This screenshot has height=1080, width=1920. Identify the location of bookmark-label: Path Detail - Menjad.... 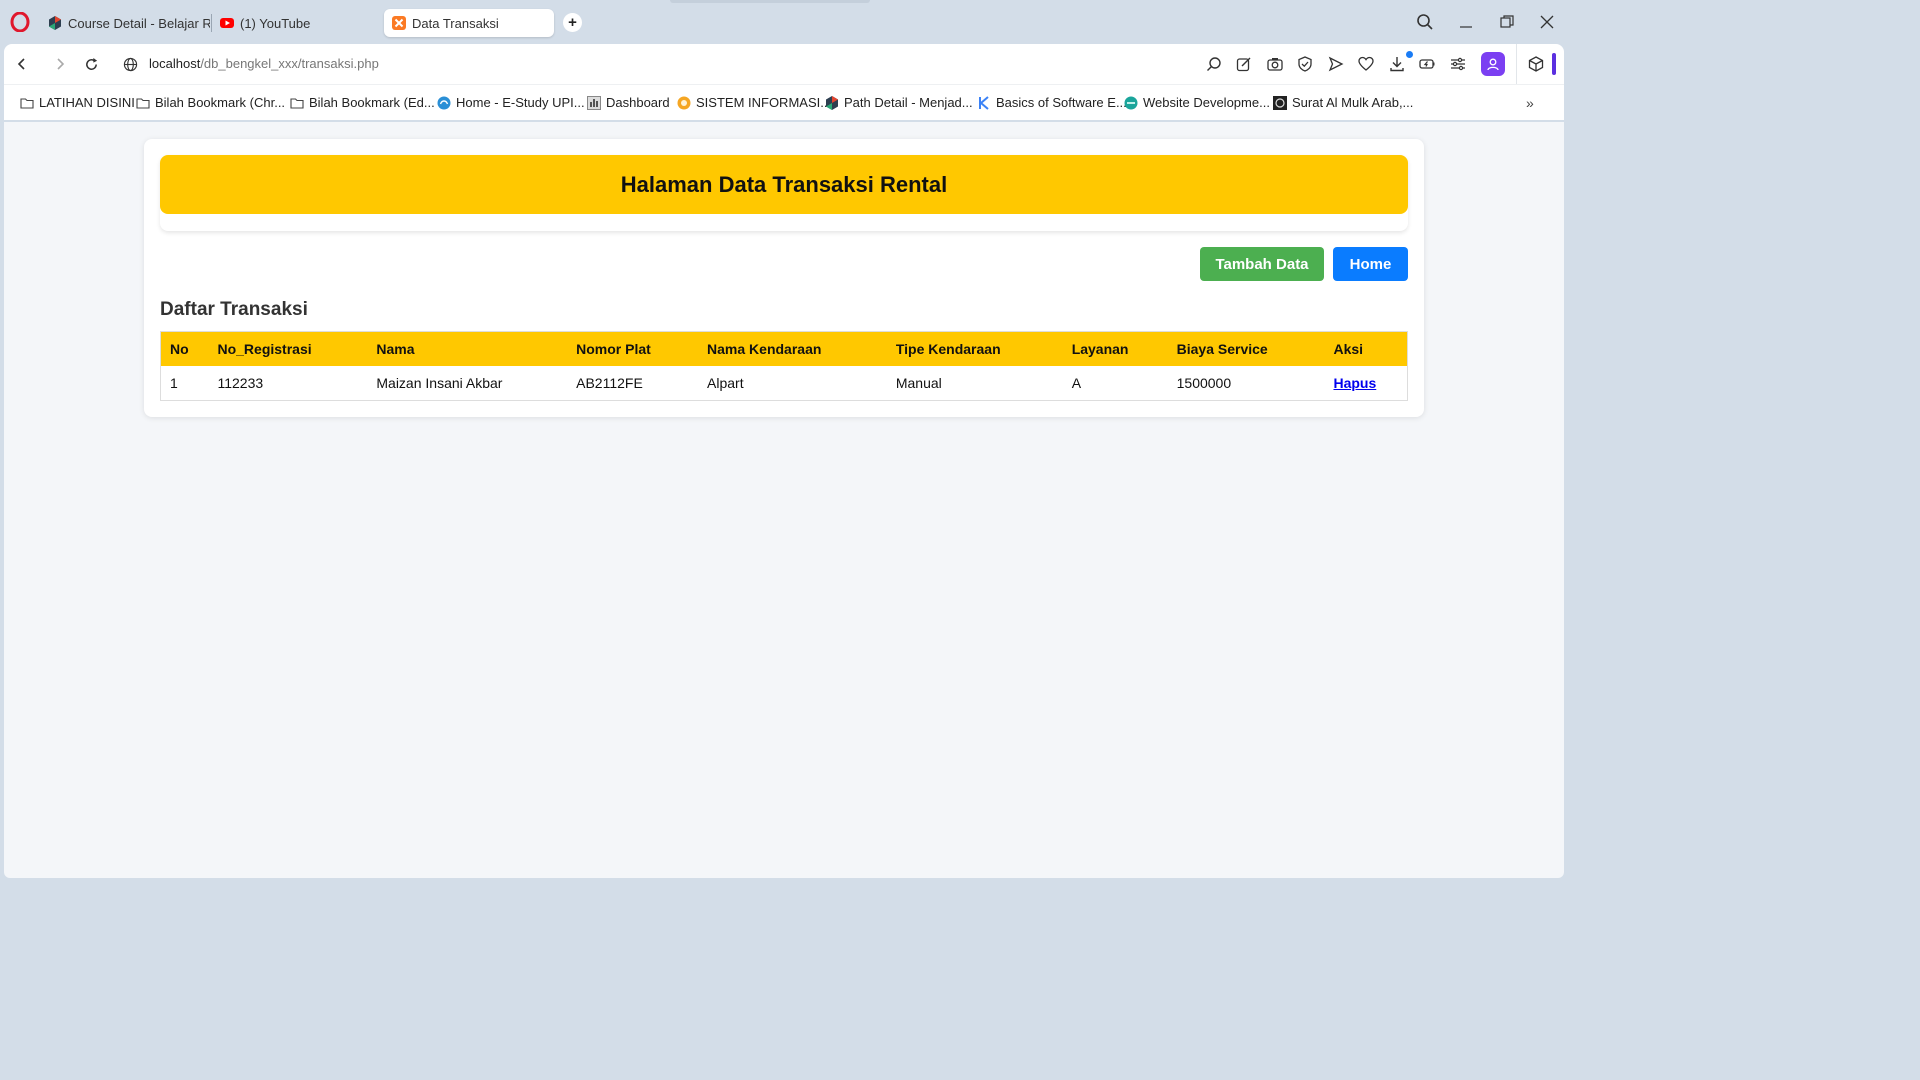
(908, 102).